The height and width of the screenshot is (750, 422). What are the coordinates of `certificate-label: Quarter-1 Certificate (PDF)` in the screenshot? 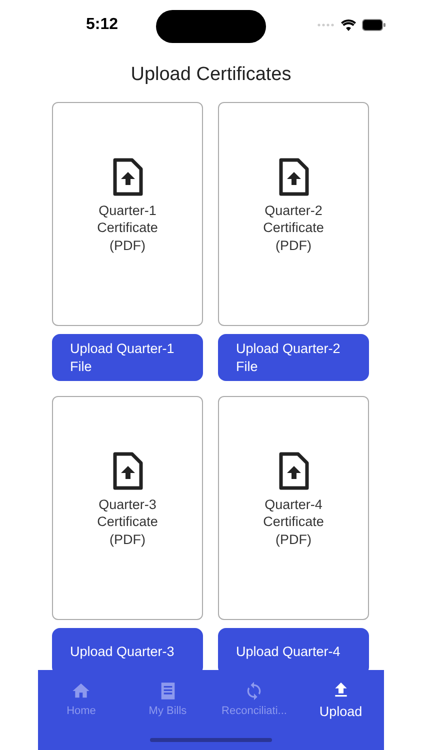 It's located at (127, 228).